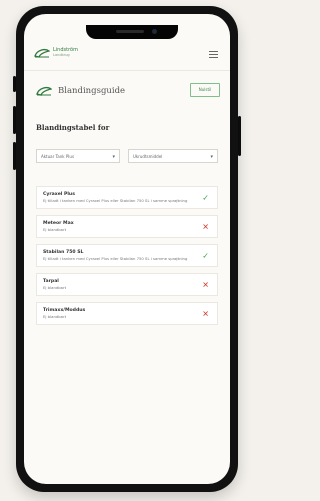  What do you see at coordinates (61, 55) in the screenshot?
I see `logo-sub: Landbrug` at bounding box center [61, 55].